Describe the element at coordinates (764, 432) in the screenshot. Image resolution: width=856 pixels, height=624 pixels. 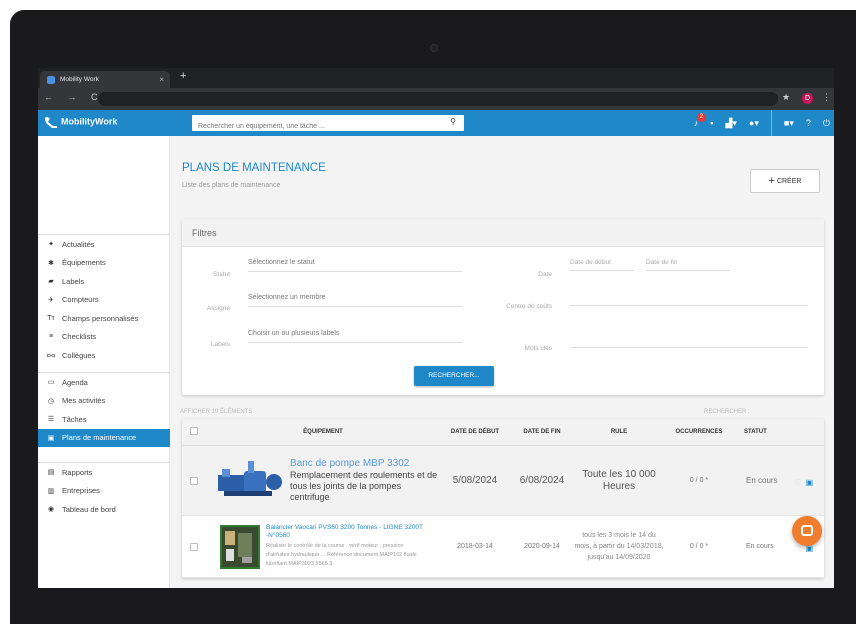
I see `th-status: STATUT` at that location.